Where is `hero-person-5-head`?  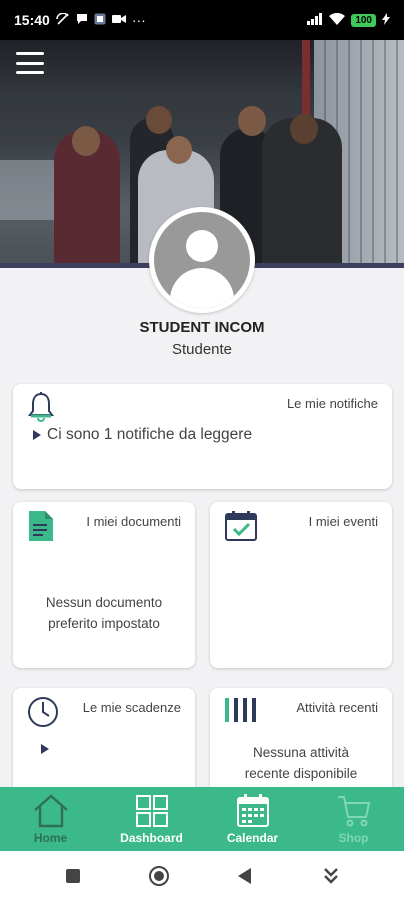
hero-person-5-head is located at coordinates (304, 129).